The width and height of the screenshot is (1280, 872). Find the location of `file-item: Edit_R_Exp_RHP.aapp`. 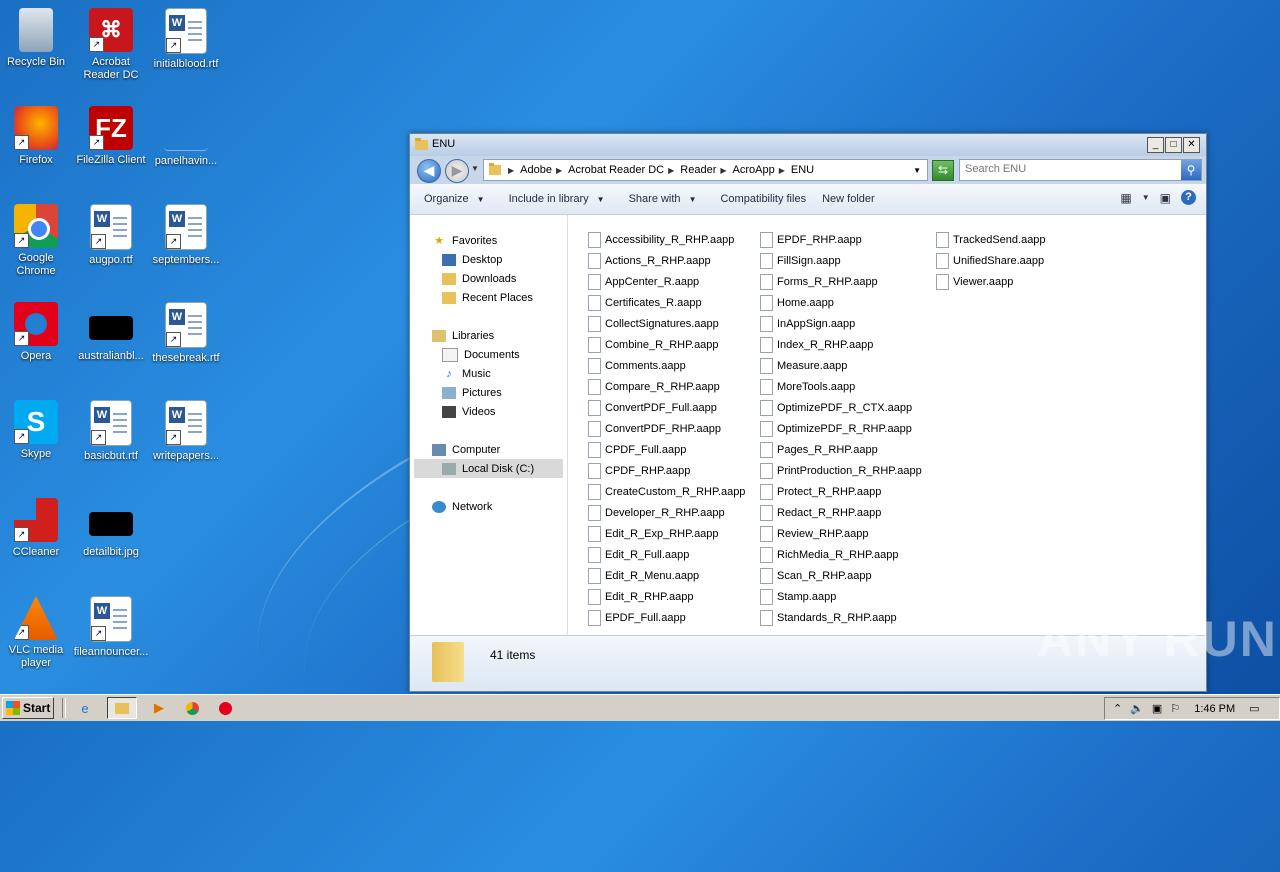

file-item: Edit_R_Exp_RHP.aapp is located at coordinates (675, 533).